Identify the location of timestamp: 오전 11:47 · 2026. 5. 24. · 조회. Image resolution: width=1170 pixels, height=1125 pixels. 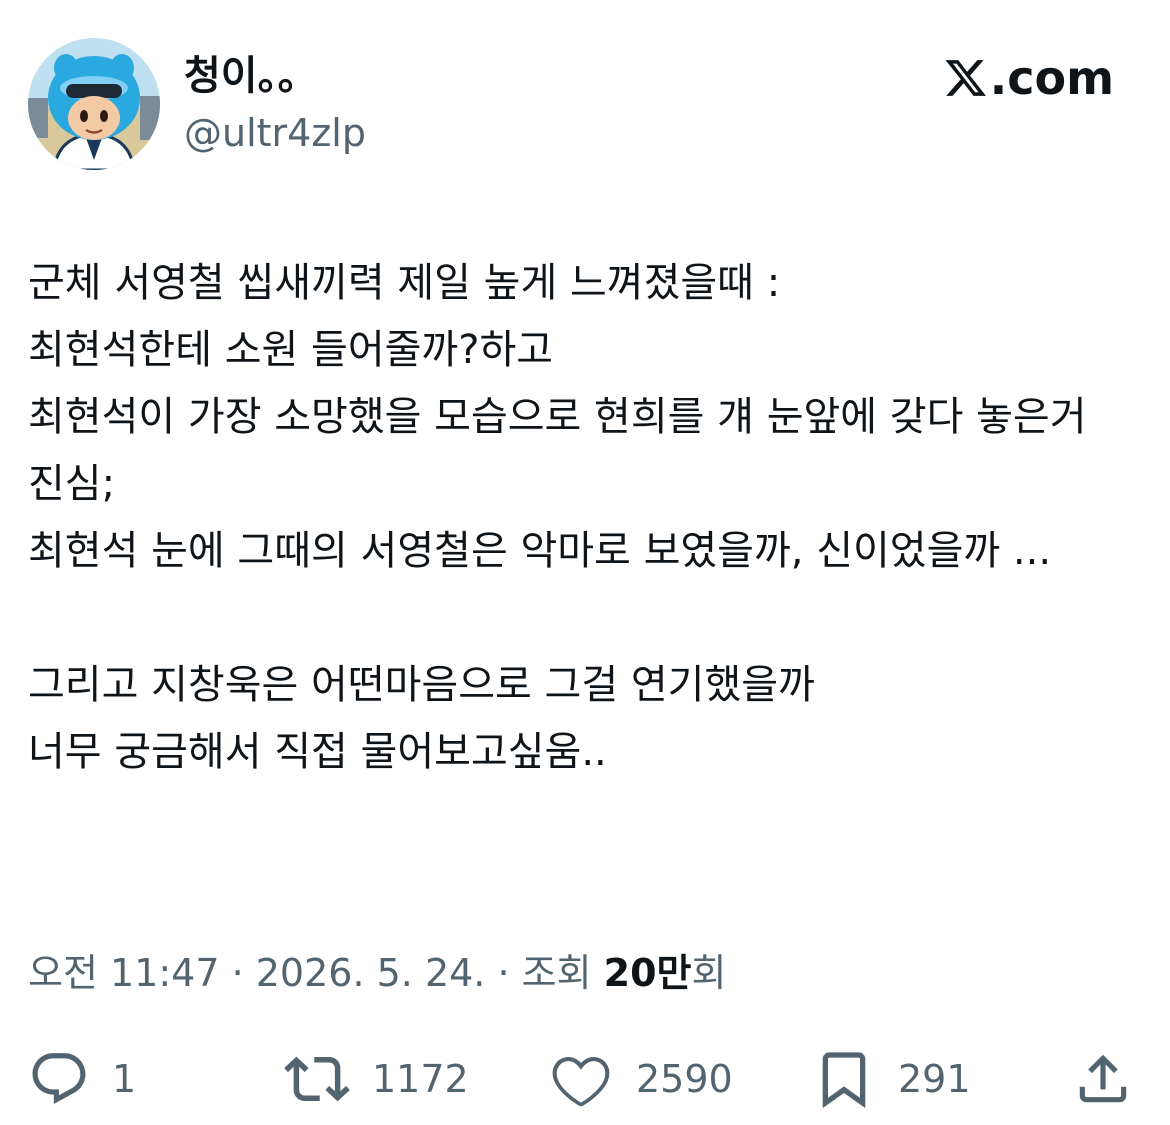
(316, 973).